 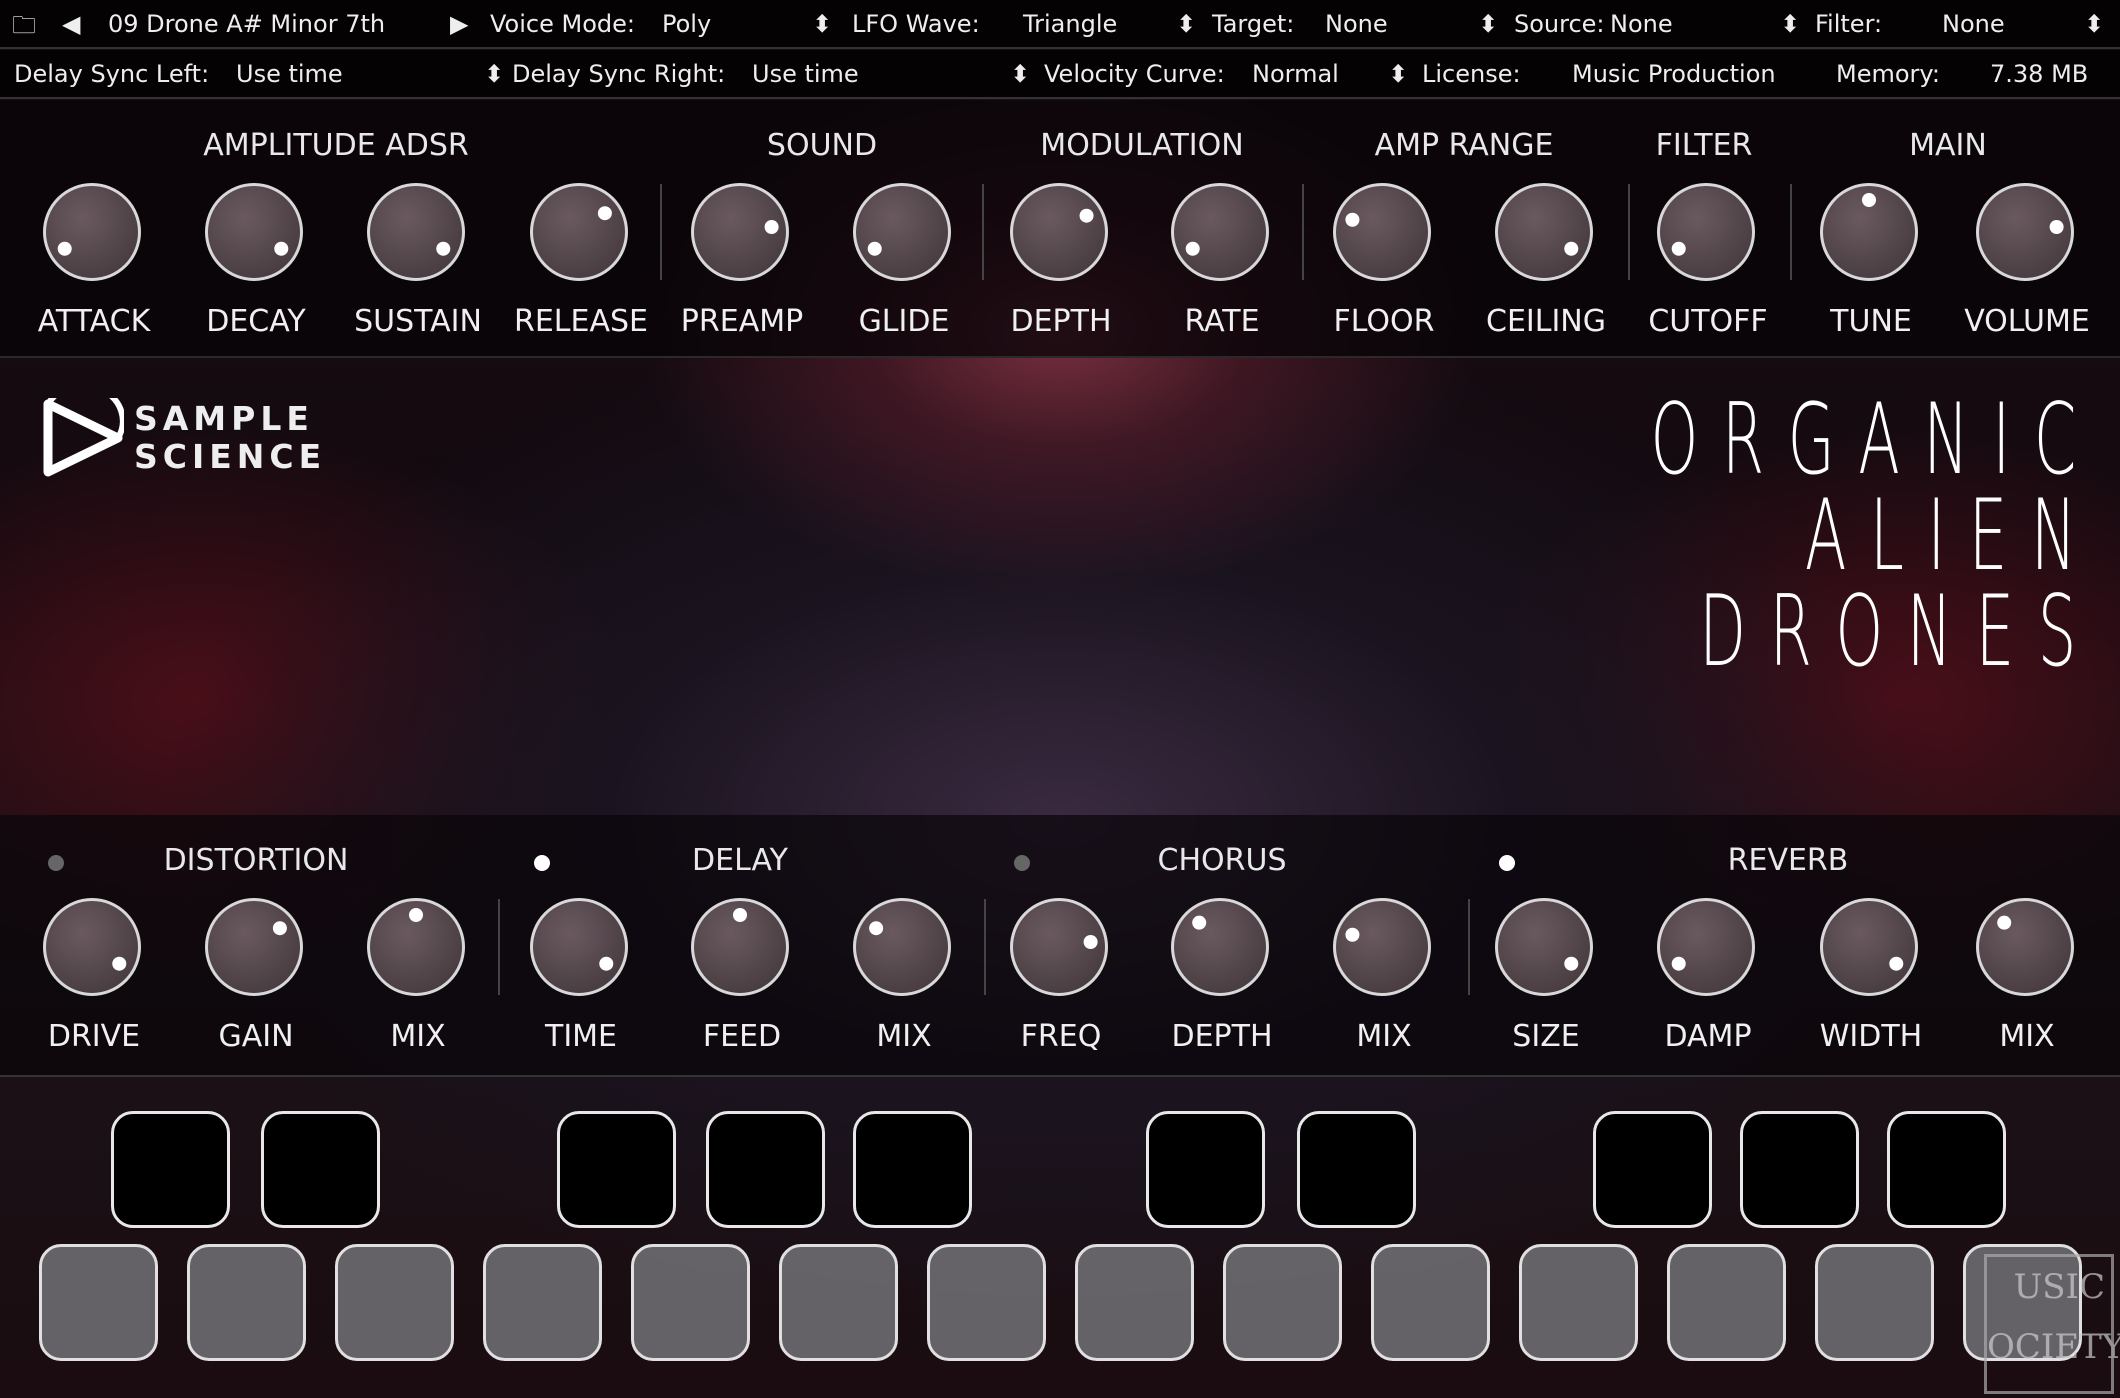 I want to click on knob-floor, so click(x=1382, y=232).